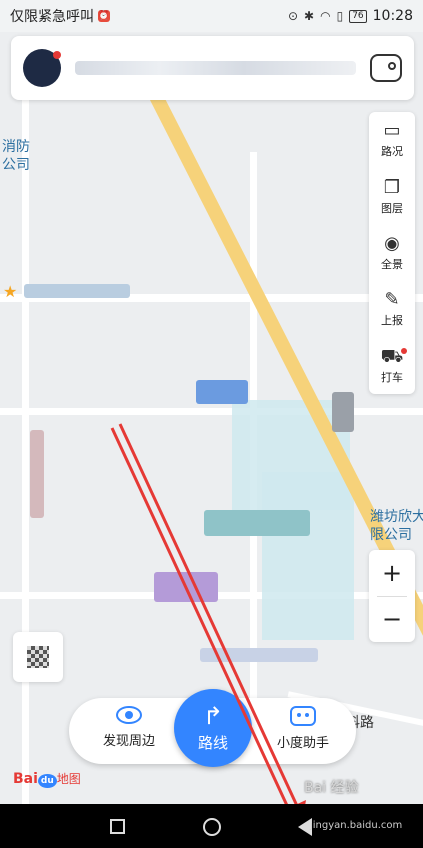  I want to click on watermark-url: jingyan.baidu.com, so click(356, 825).